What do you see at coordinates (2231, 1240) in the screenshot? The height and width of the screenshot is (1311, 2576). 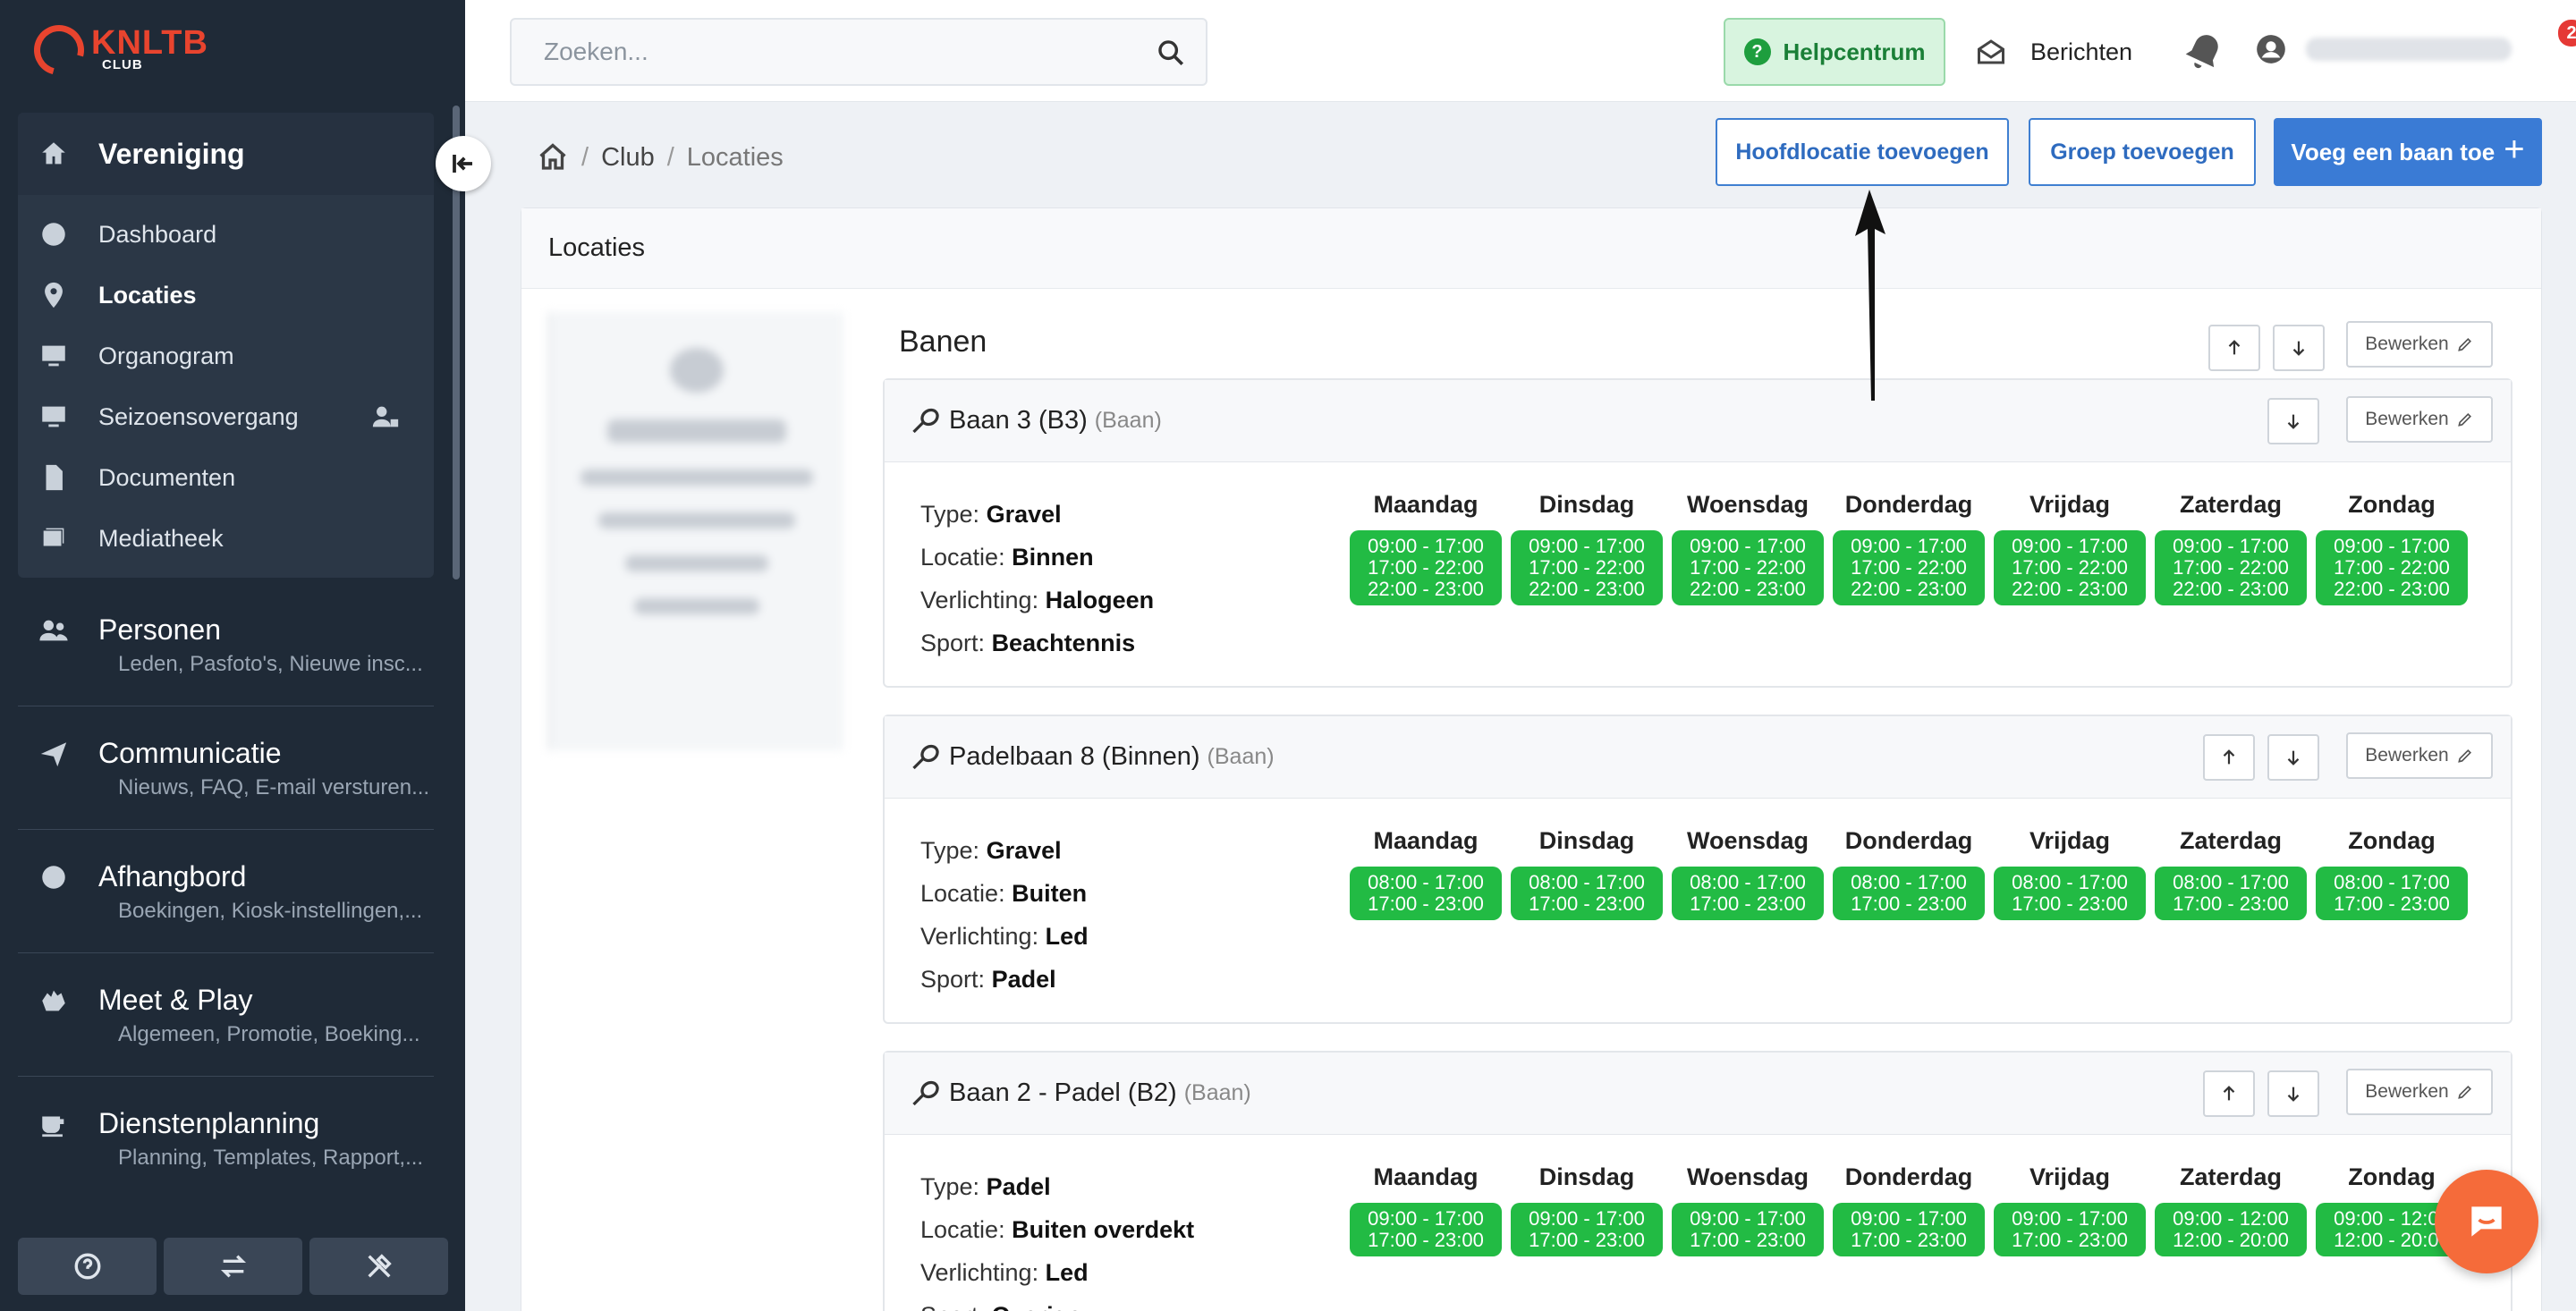 I see `time-slot: 12:00 - 20:00` at bounding box center [2231, 1240].